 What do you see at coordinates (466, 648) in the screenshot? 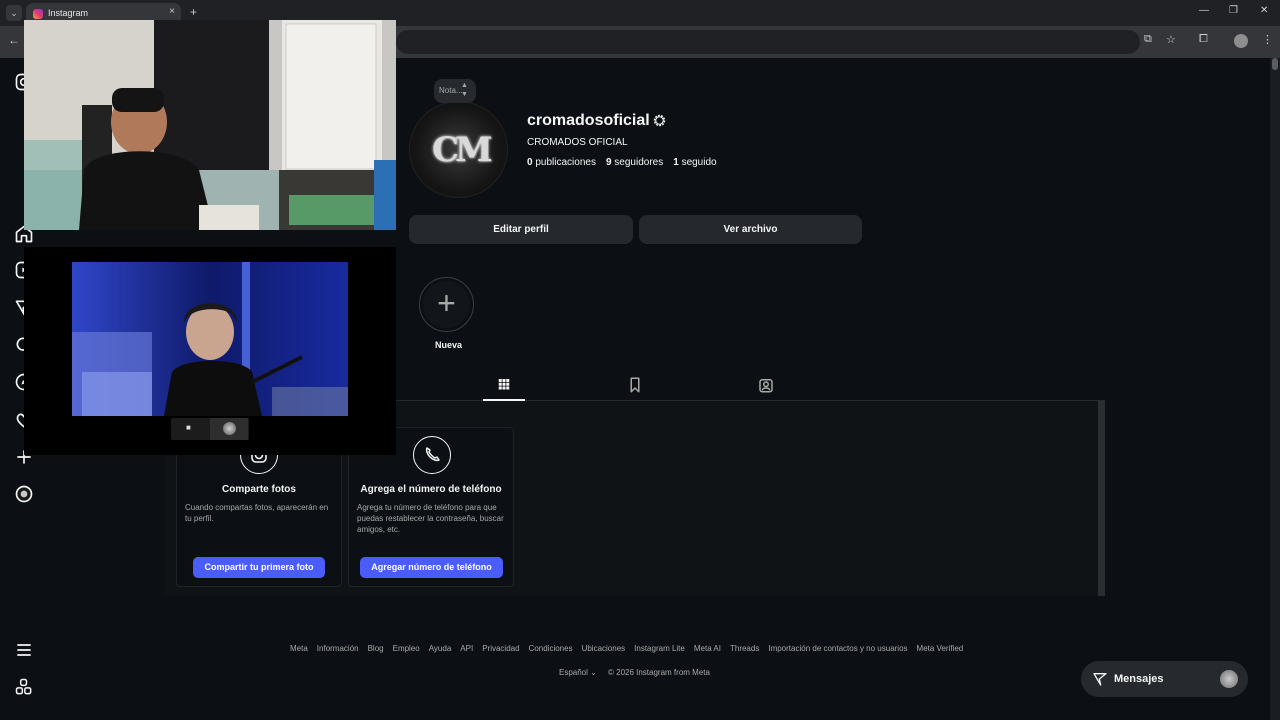
I see `footer-link: API` at bounding box center [466, 648].